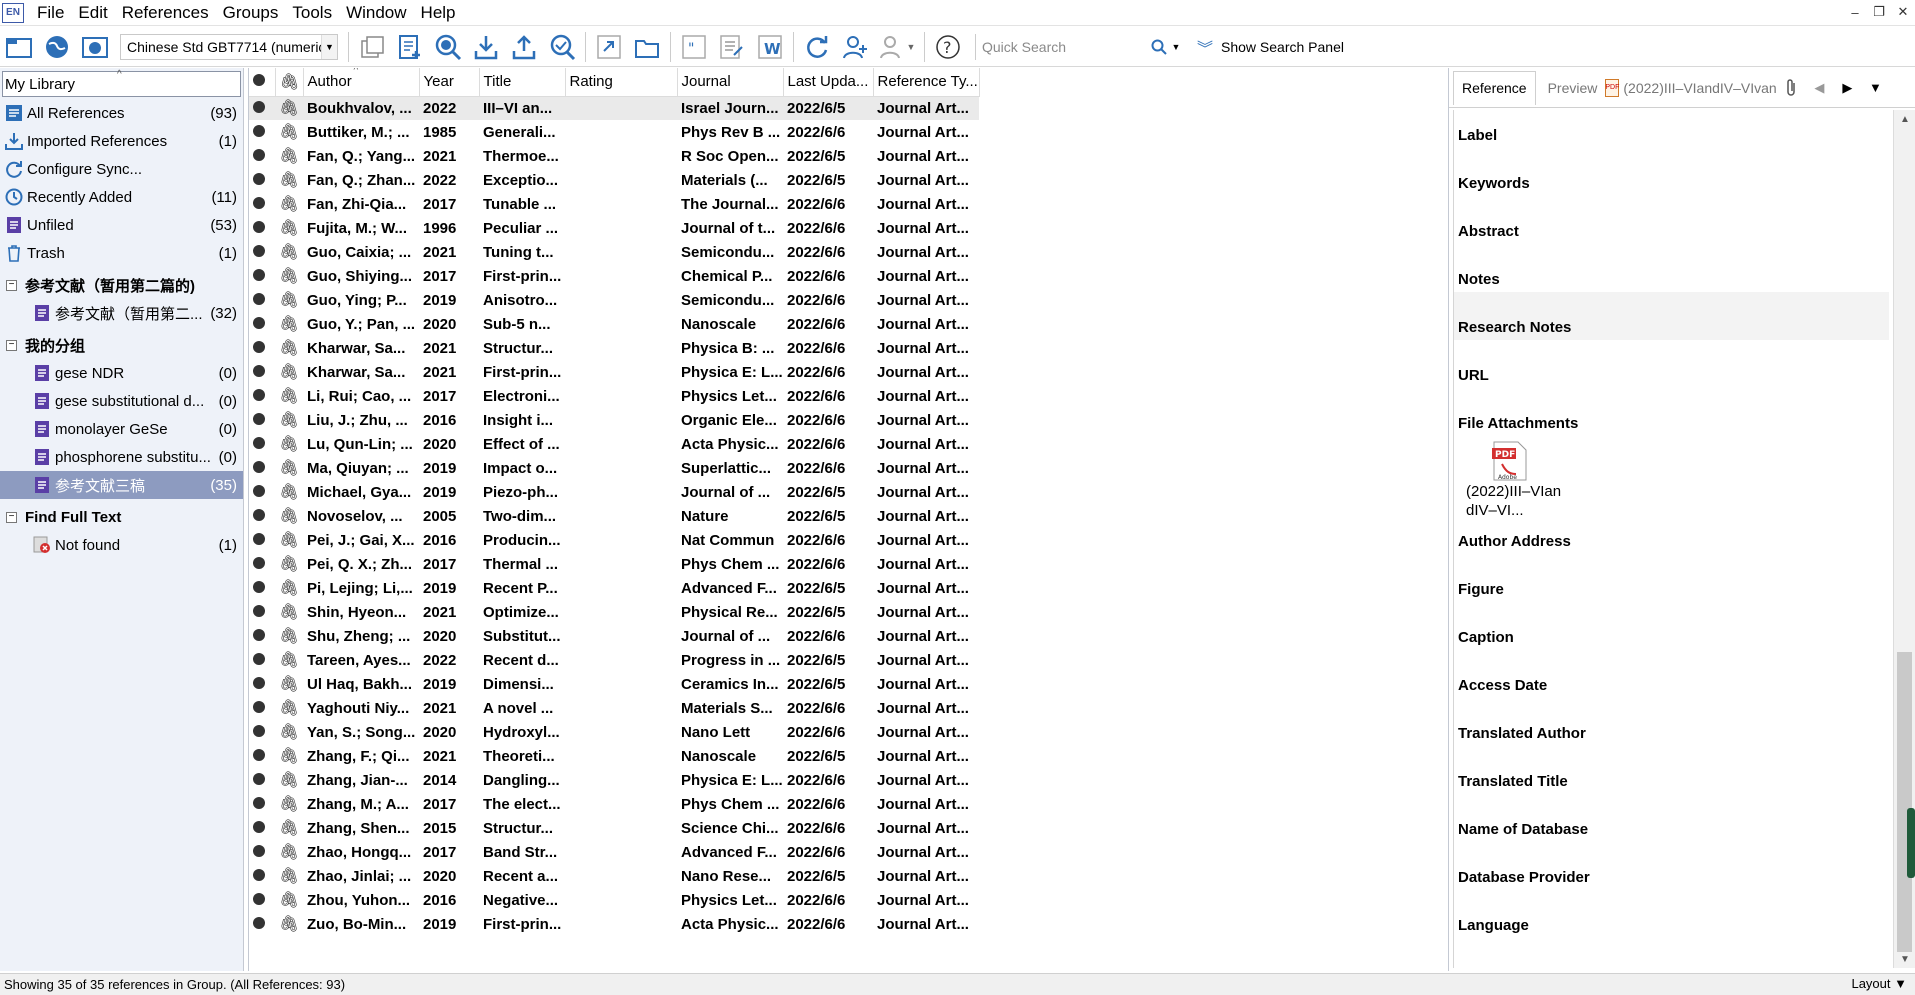  What do you see at coordinates (1904, 959) in the screenshot?
I see `scroll-down-icon: ▼` at bounding box center [1904, 959].